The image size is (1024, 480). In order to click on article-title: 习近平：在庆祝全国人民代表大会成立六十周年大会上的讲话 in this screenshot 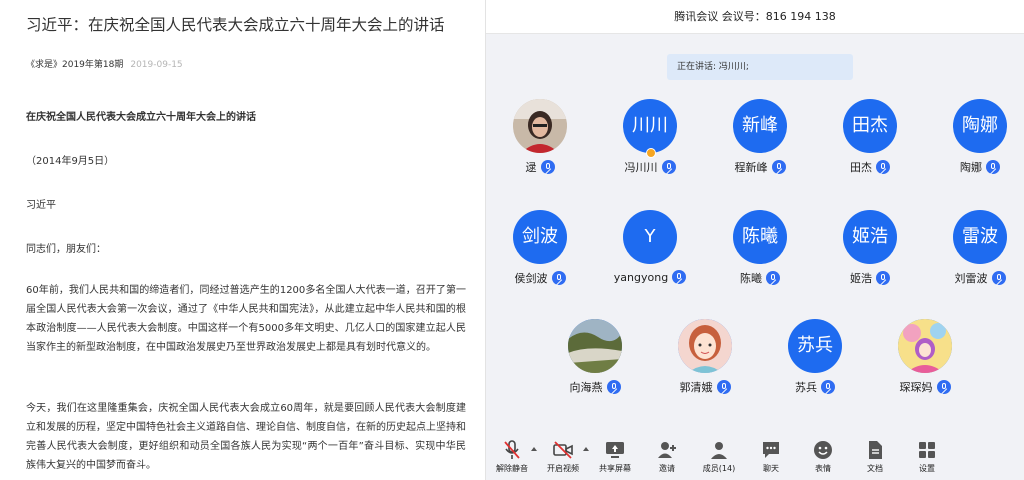, I will do `click(235, 25)`.